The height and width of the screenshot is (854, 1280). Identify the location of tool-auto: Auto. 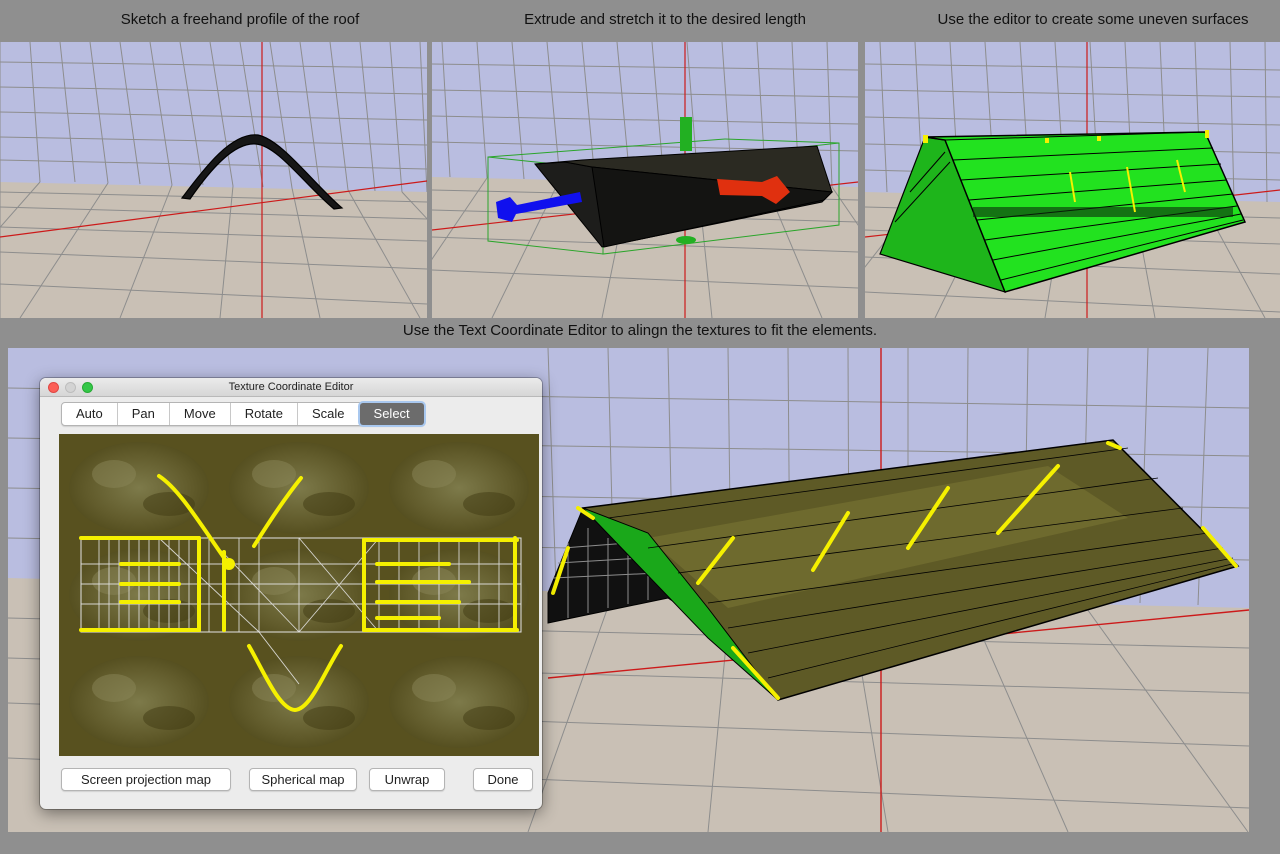
(90, 414).